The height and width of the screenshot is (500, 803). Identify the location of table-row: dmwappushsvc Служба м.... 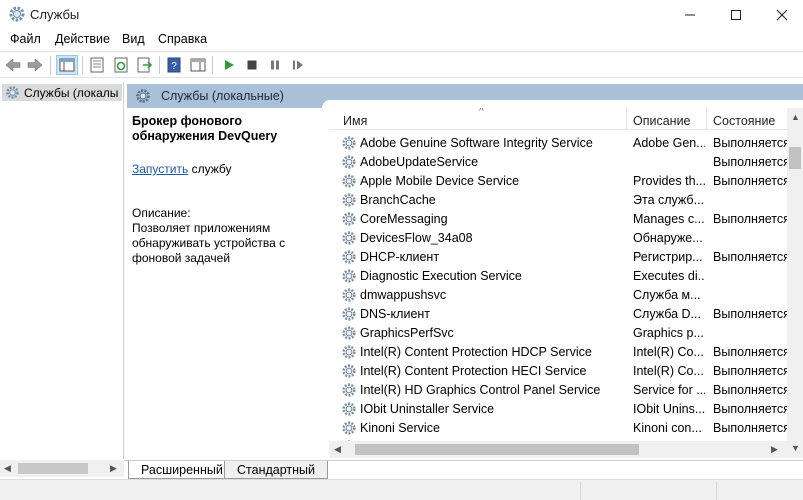
(558, 295).